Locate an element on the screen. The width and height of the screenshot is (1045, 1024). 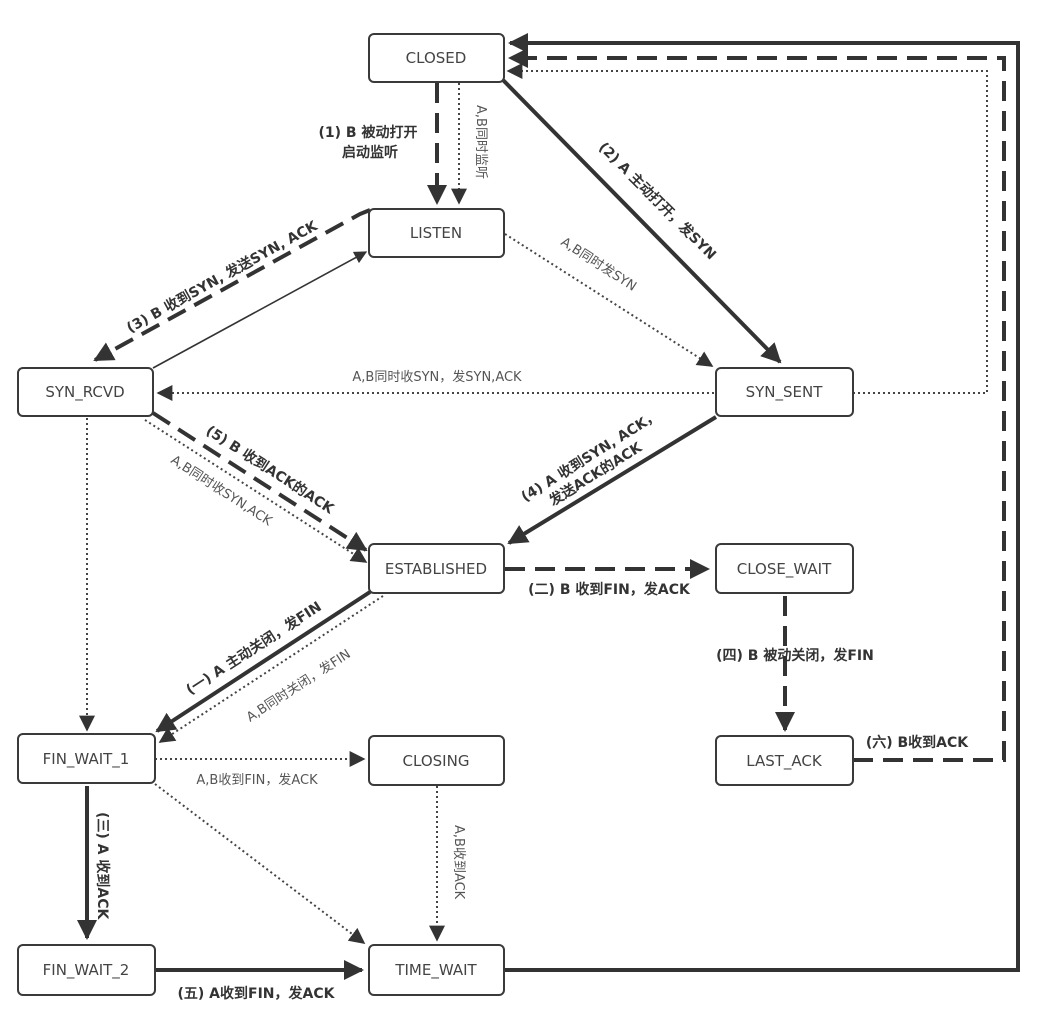
state-fin-wait-2-label: FIN_WAIT_2 is located at coordinates (86, 970).